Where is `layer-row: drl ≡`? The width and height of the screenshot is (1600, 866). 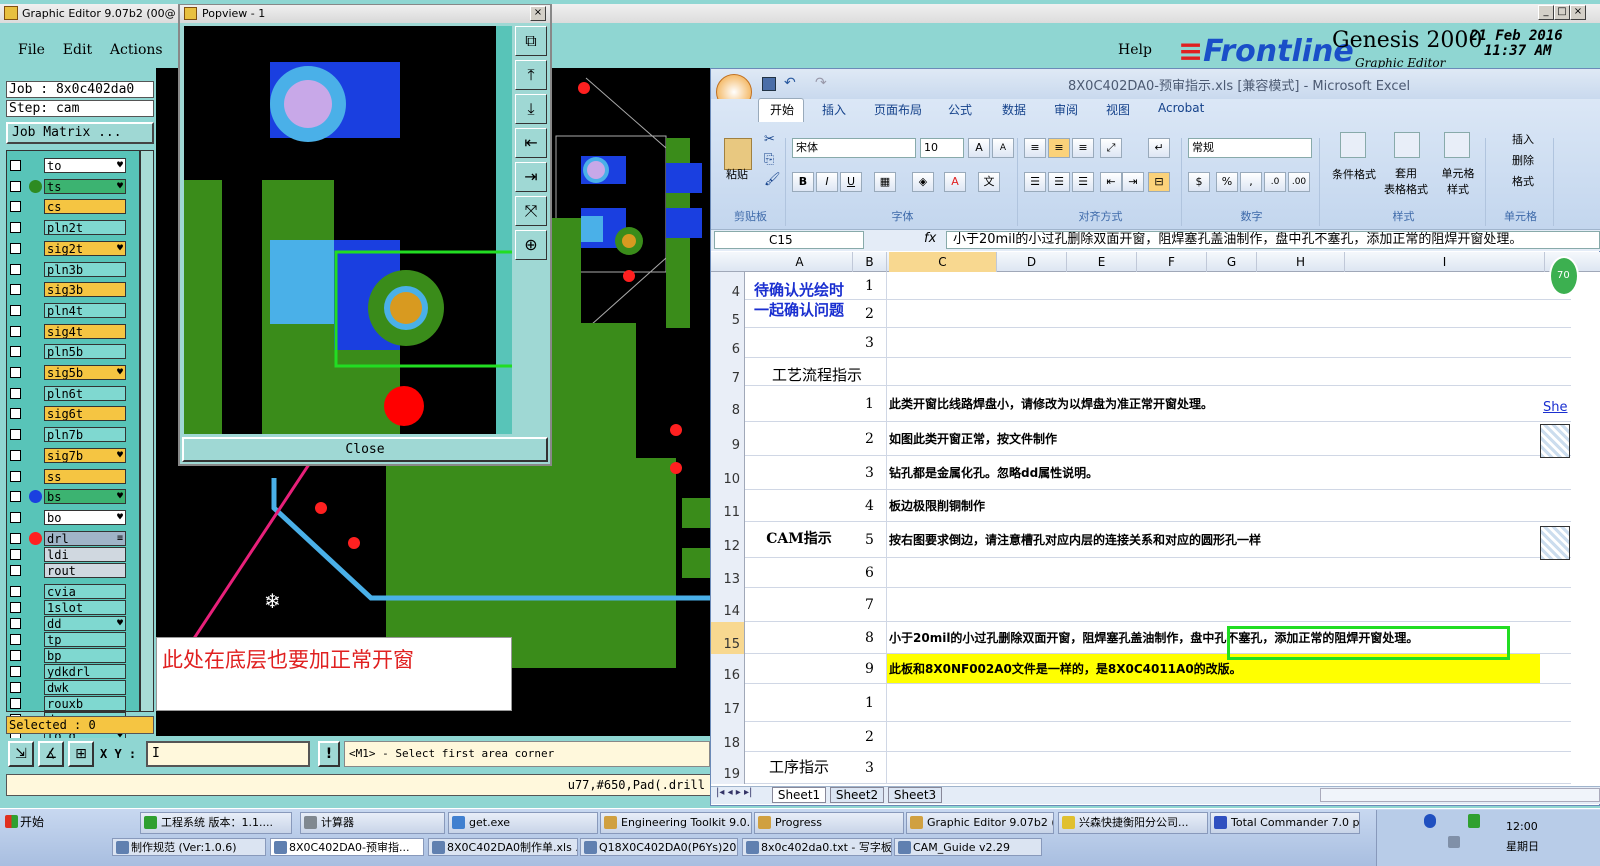 layer-row: drl ≡ is located at coordinates (68, 538).